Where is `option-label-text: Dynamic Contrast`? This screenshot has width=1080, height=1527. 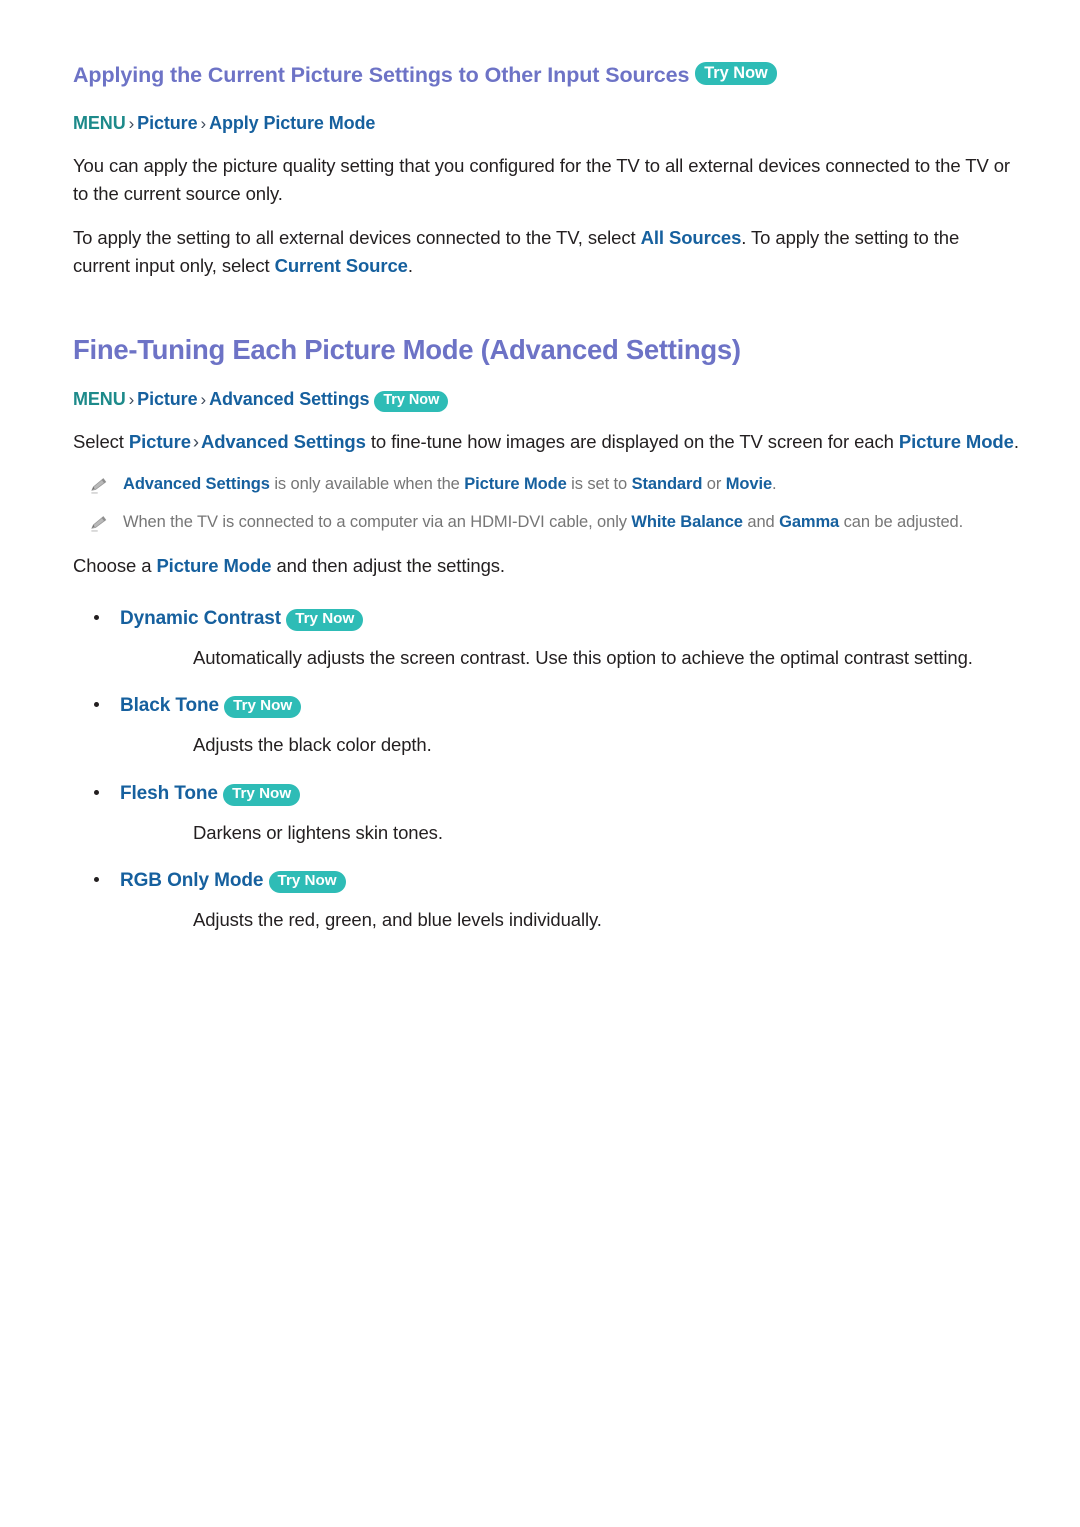 option-label-text: Dynamic Contrast is located at coordinates (200, 619).